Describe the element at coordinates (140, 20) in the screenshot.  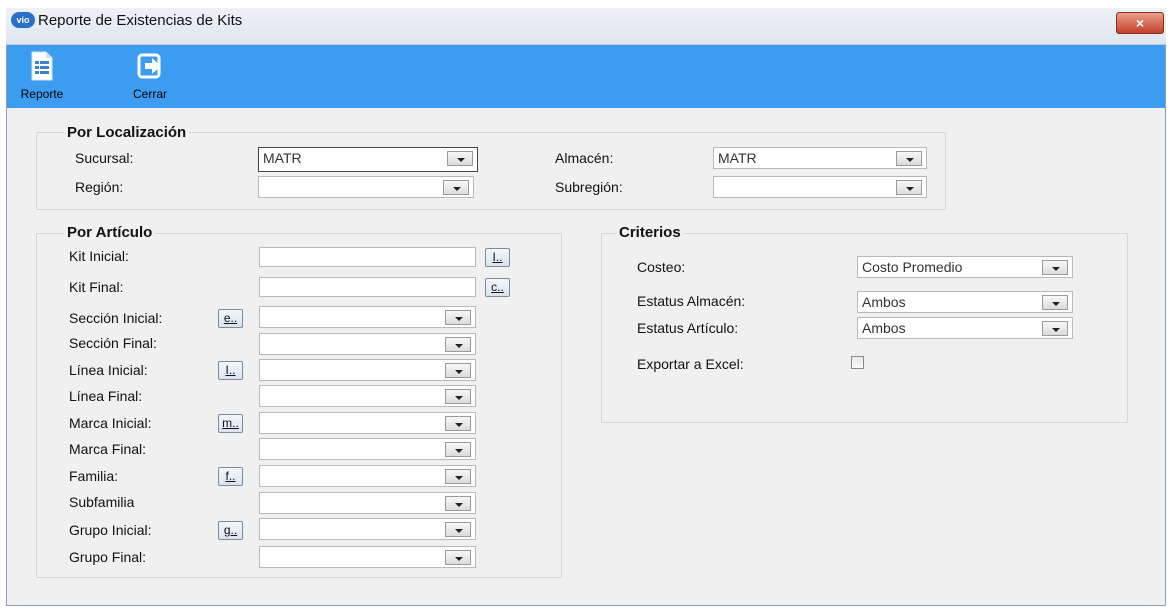
I see `window-title: Reporte de Existencias de Kits` at that location.